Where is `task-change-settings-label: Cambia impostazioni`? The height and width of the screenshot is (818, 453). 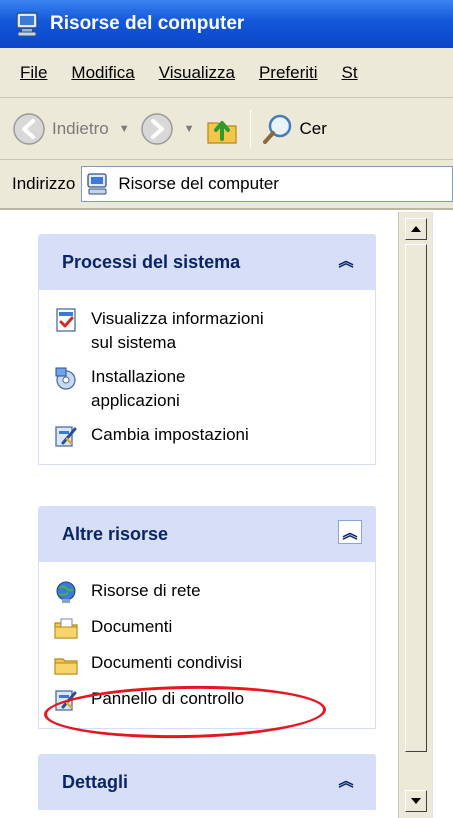
task-change-settings-label: Cambia impostazioni is located at coordinates (170, 434).